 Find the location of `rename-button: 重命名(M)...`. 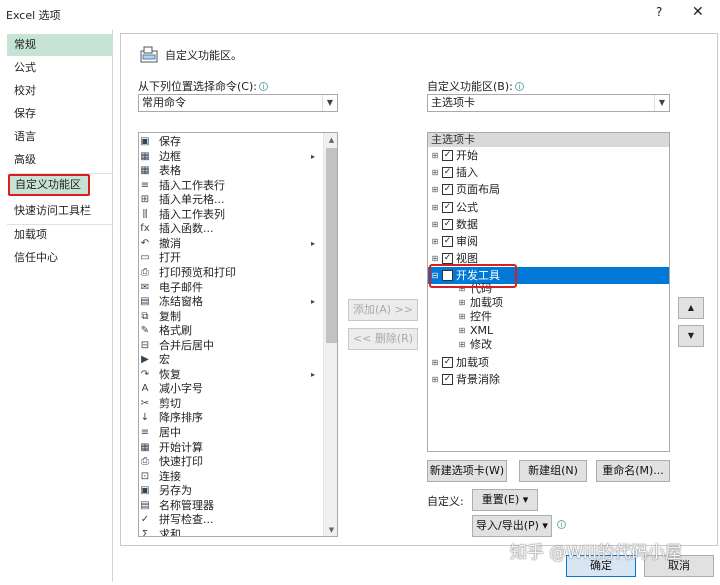

rename-button: 重命名(M)... is located at coordinates (633, 471).